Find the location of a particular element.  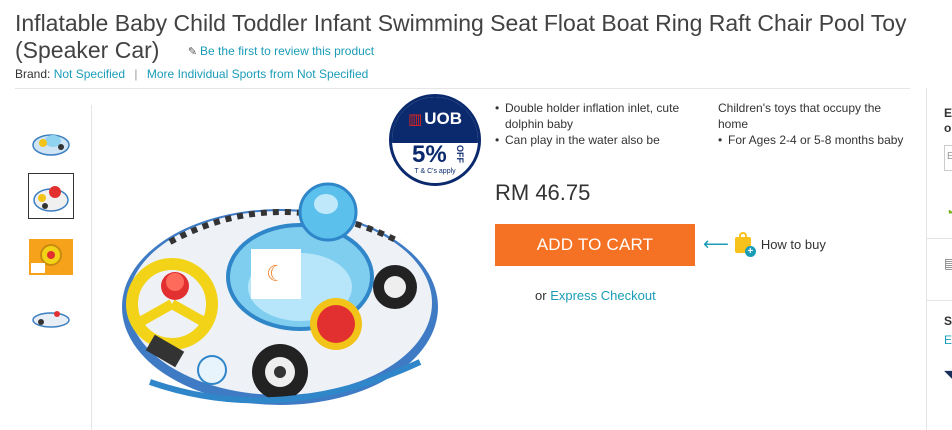

uob-brand: UOB is located at coordinates (443, 118).